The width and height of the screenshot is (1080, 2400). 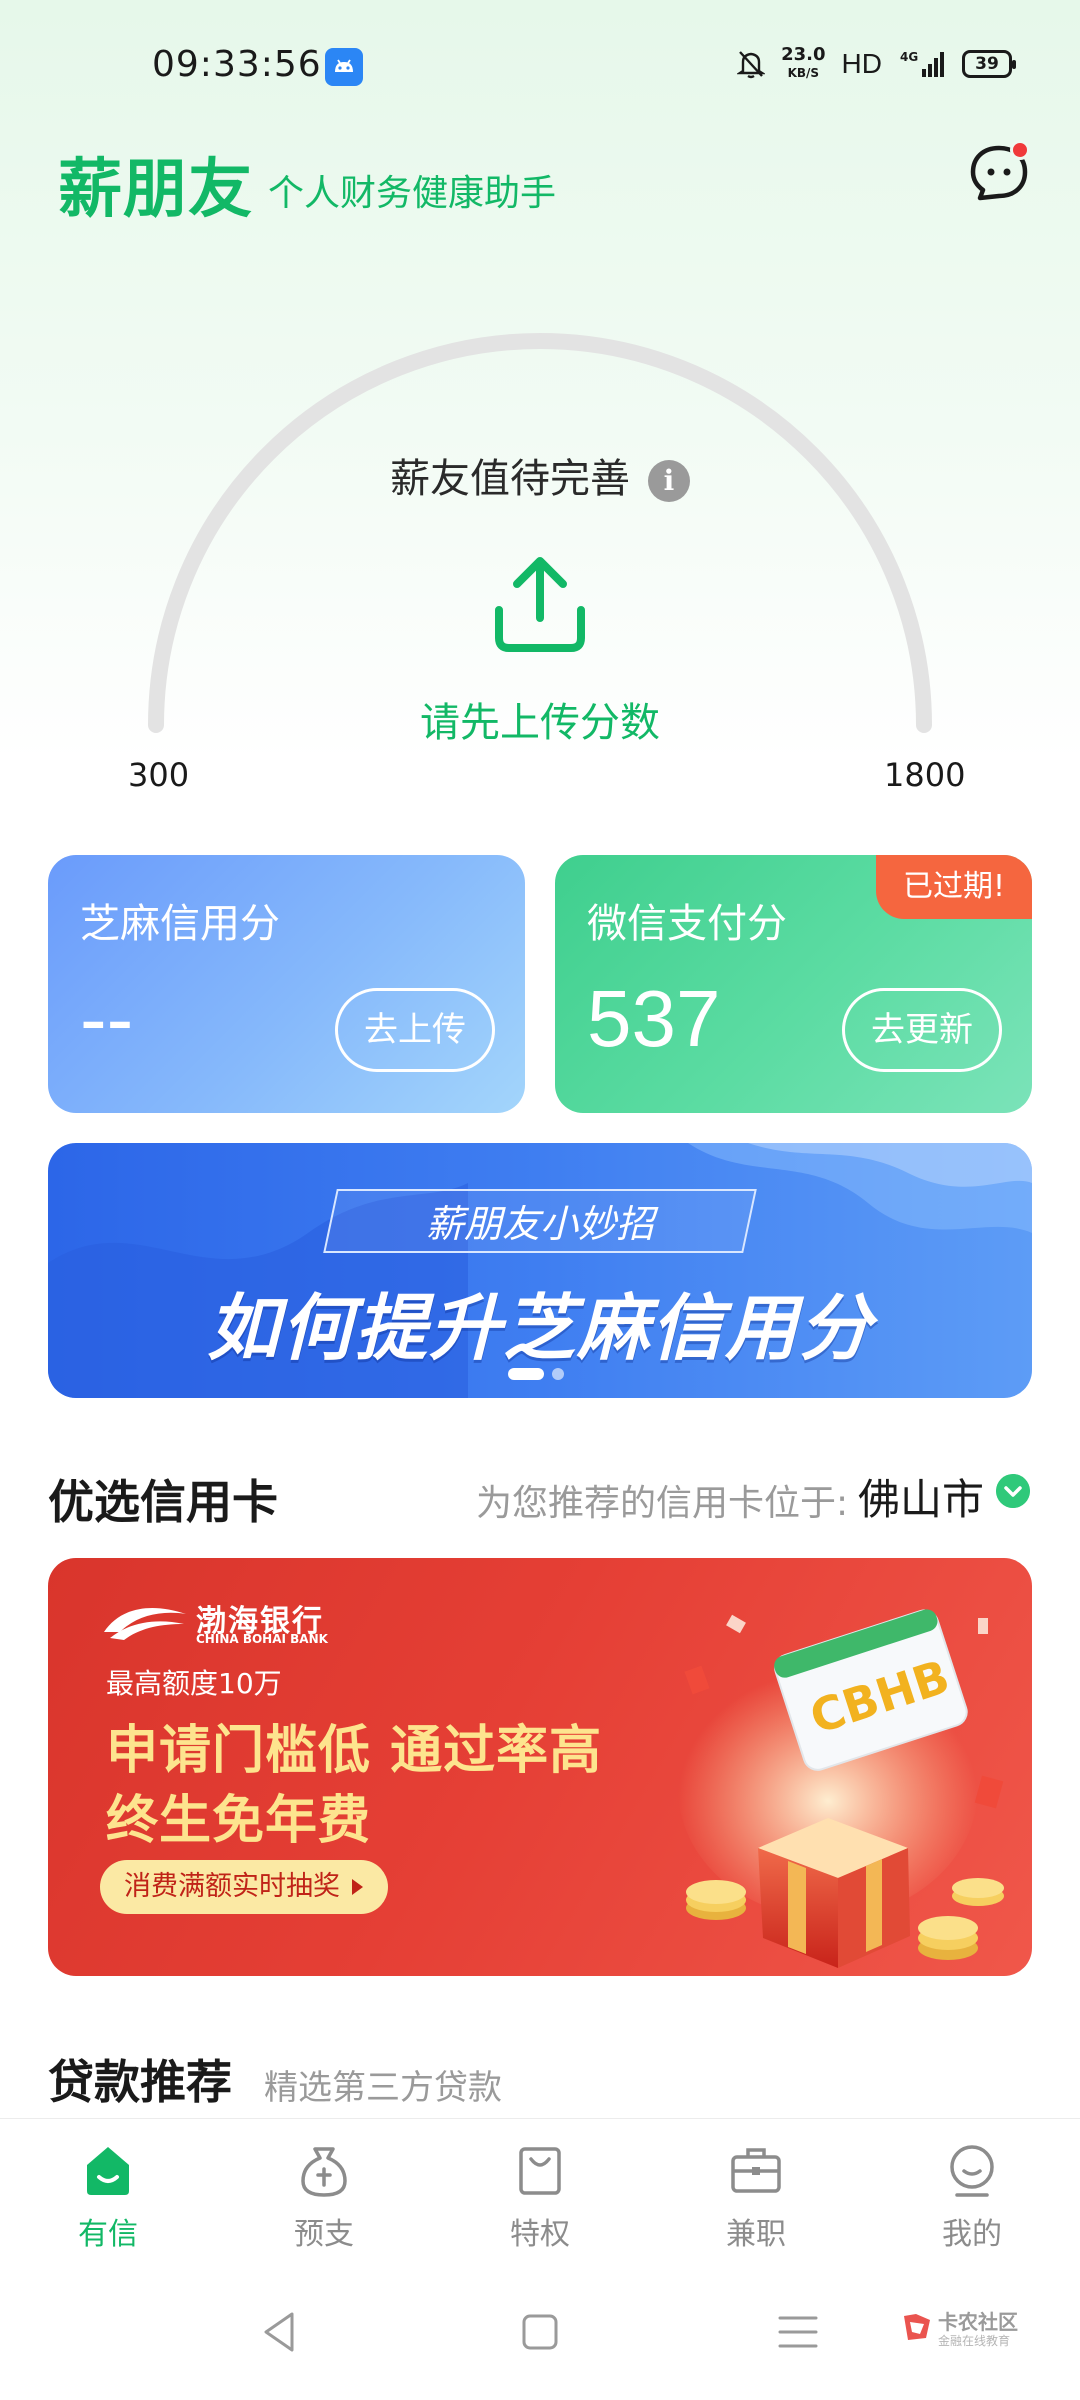 What do you see at coordinates (989, 64) in the screenshot?
I see `battery-icon: 39` at bounding box center [989, 64].